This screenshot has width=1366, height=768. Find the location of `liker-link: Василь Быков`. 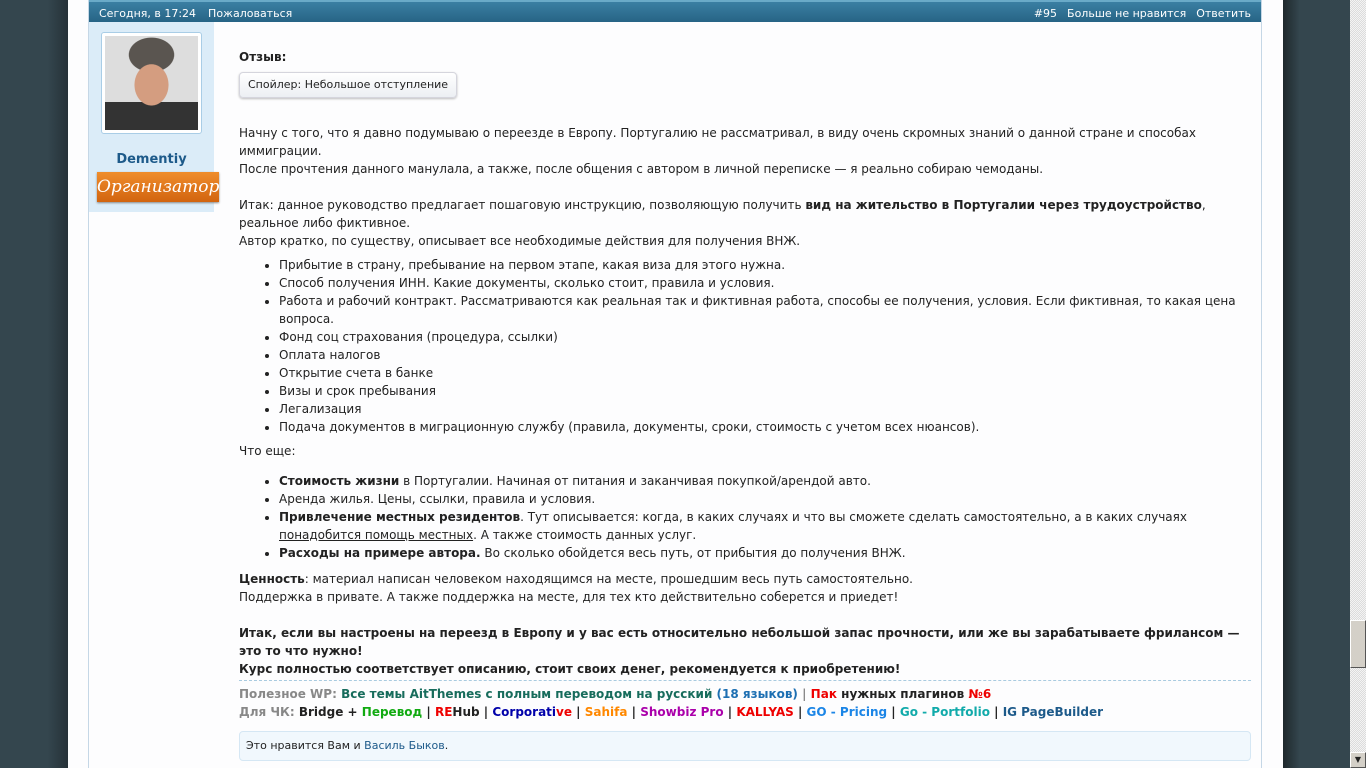

liker-link: Василь Быков is located at coordinates (404, 745).